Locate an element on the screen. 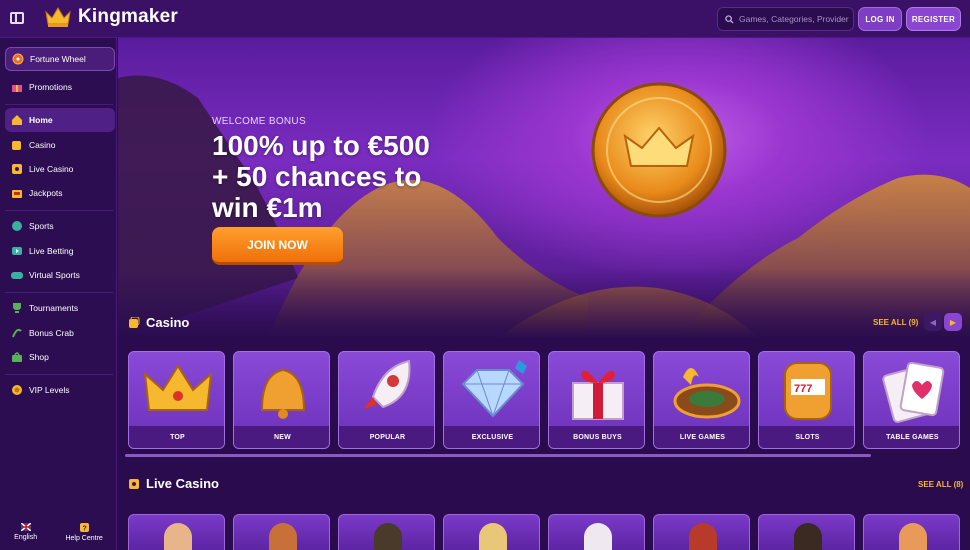 The image size is (970, 550). sidebar-item-jackpots: Jackpots is located at coordinates (60, 193).